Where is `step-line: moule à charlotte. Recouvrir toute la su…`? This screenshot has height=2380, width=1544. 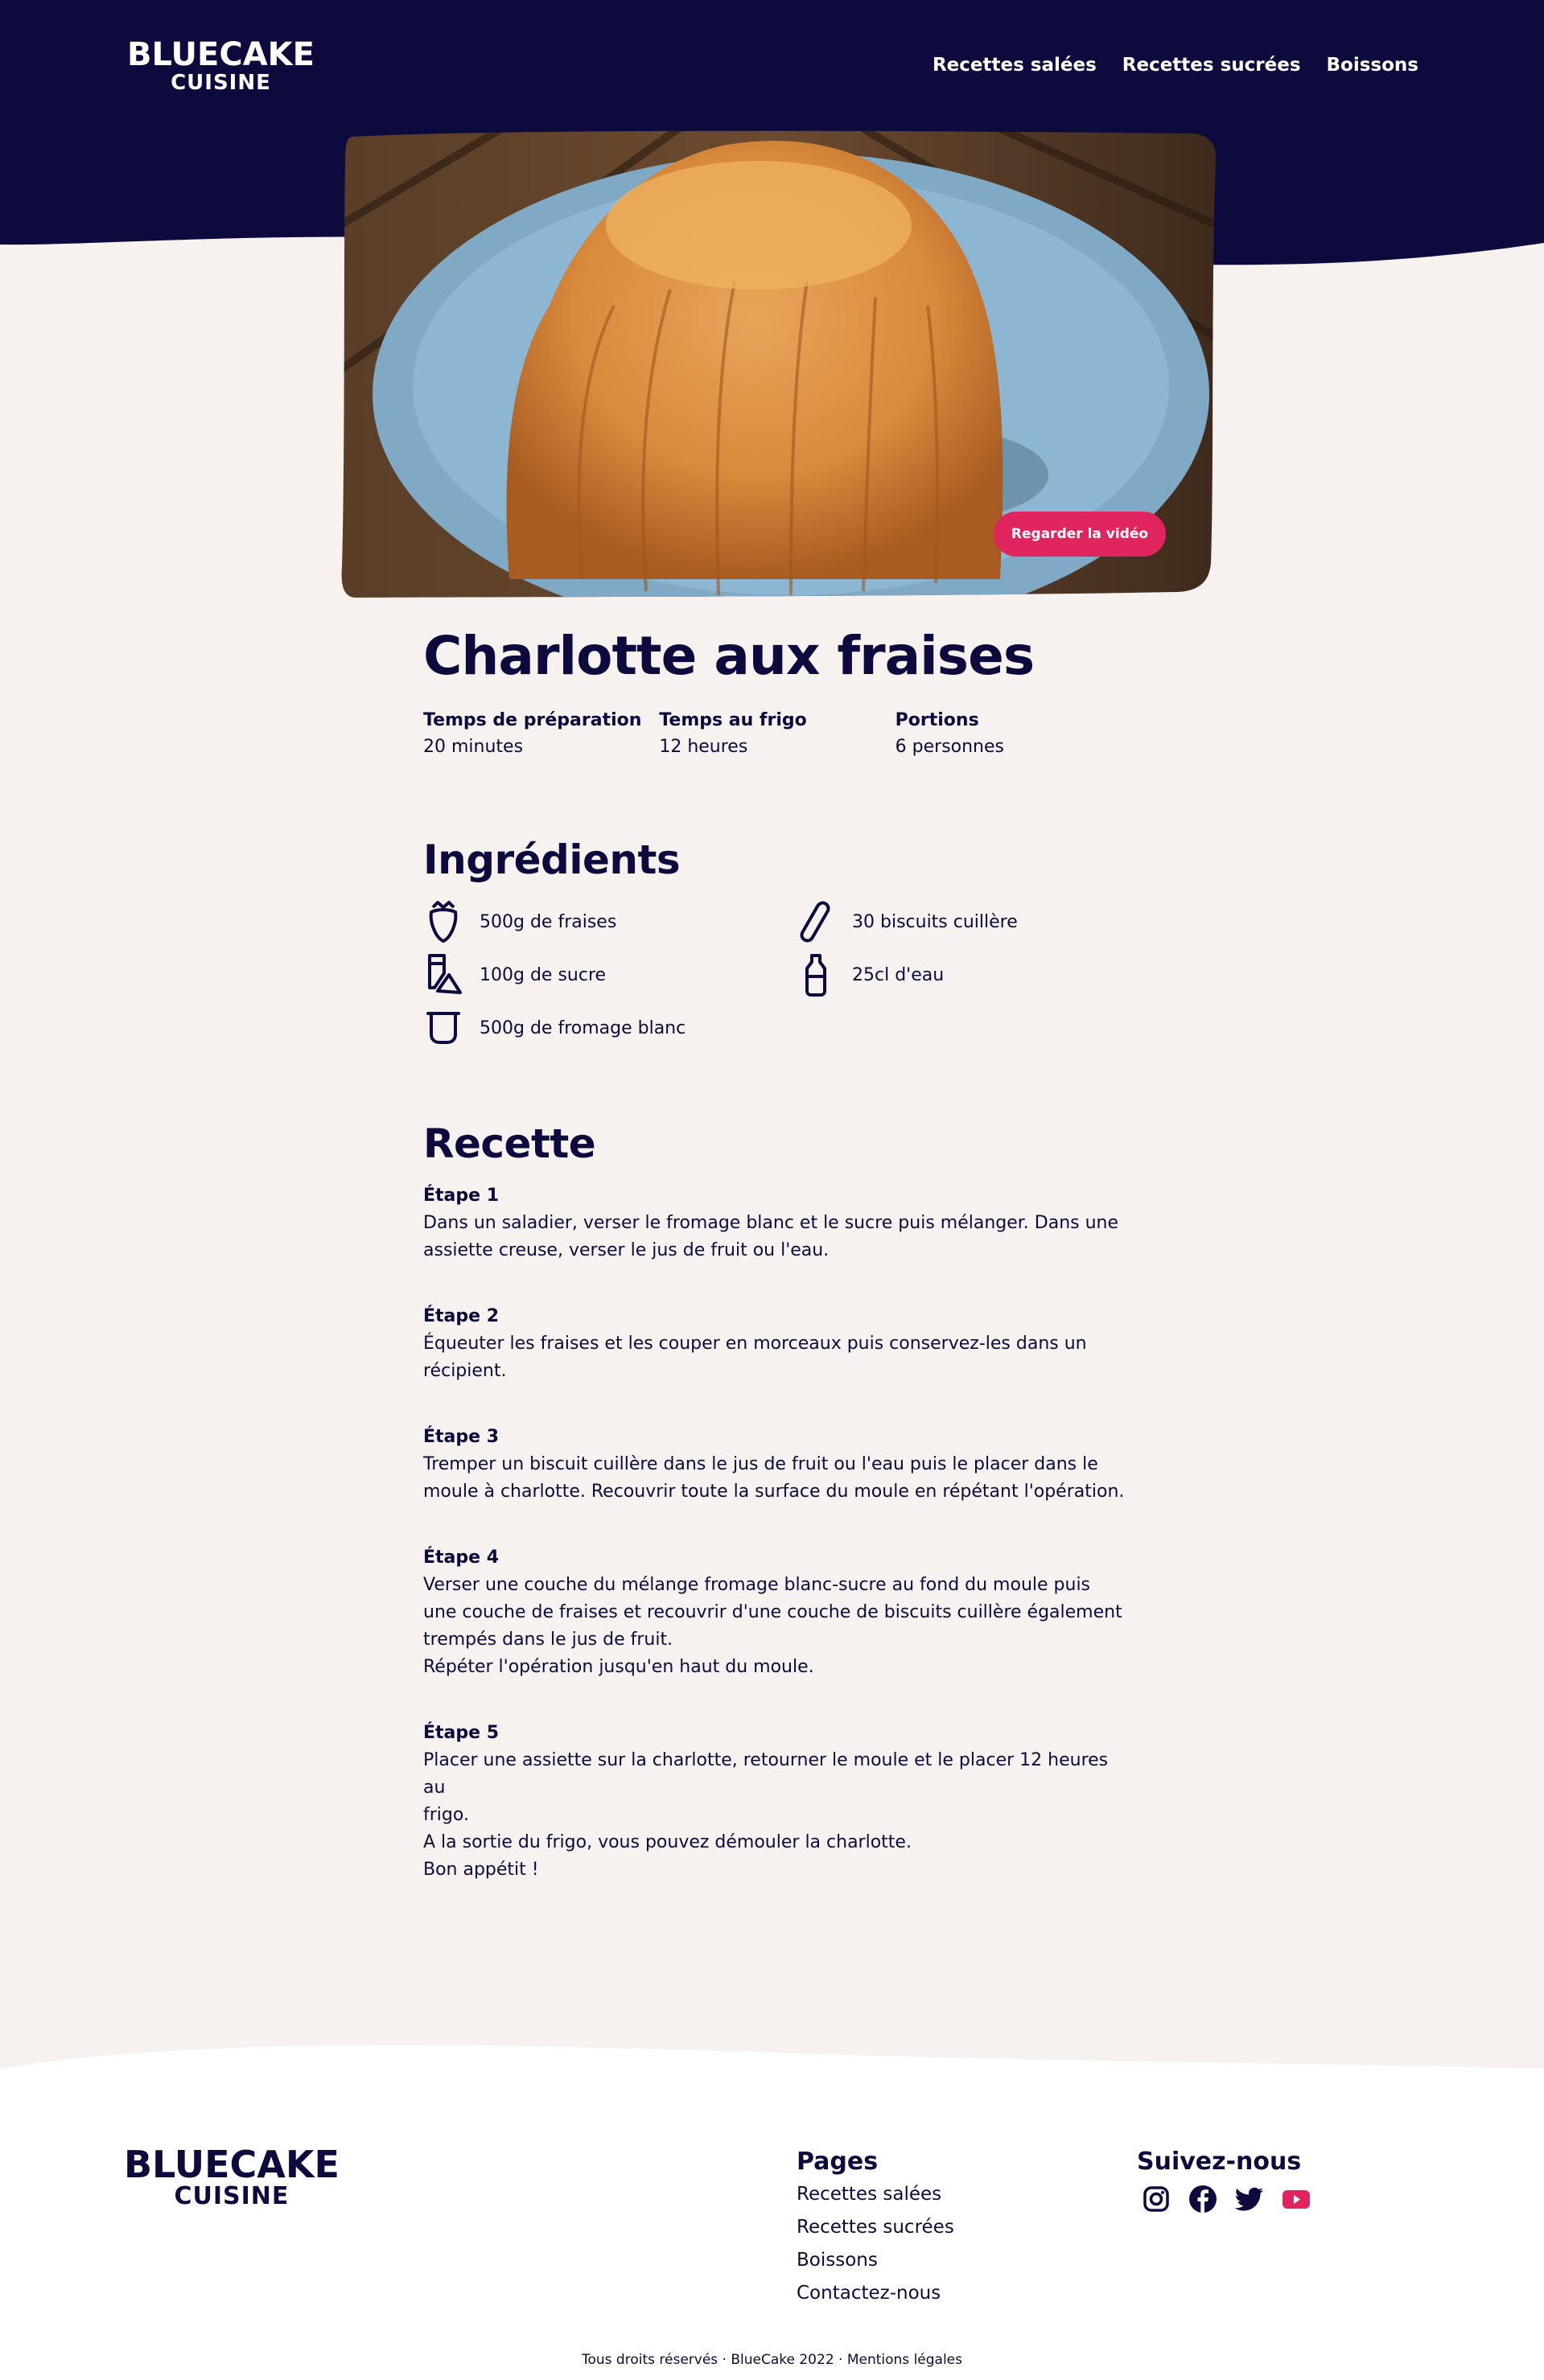
step-line: moule à charlotte. Recouvrir toute la su… is located at coordinates (774, 1492).